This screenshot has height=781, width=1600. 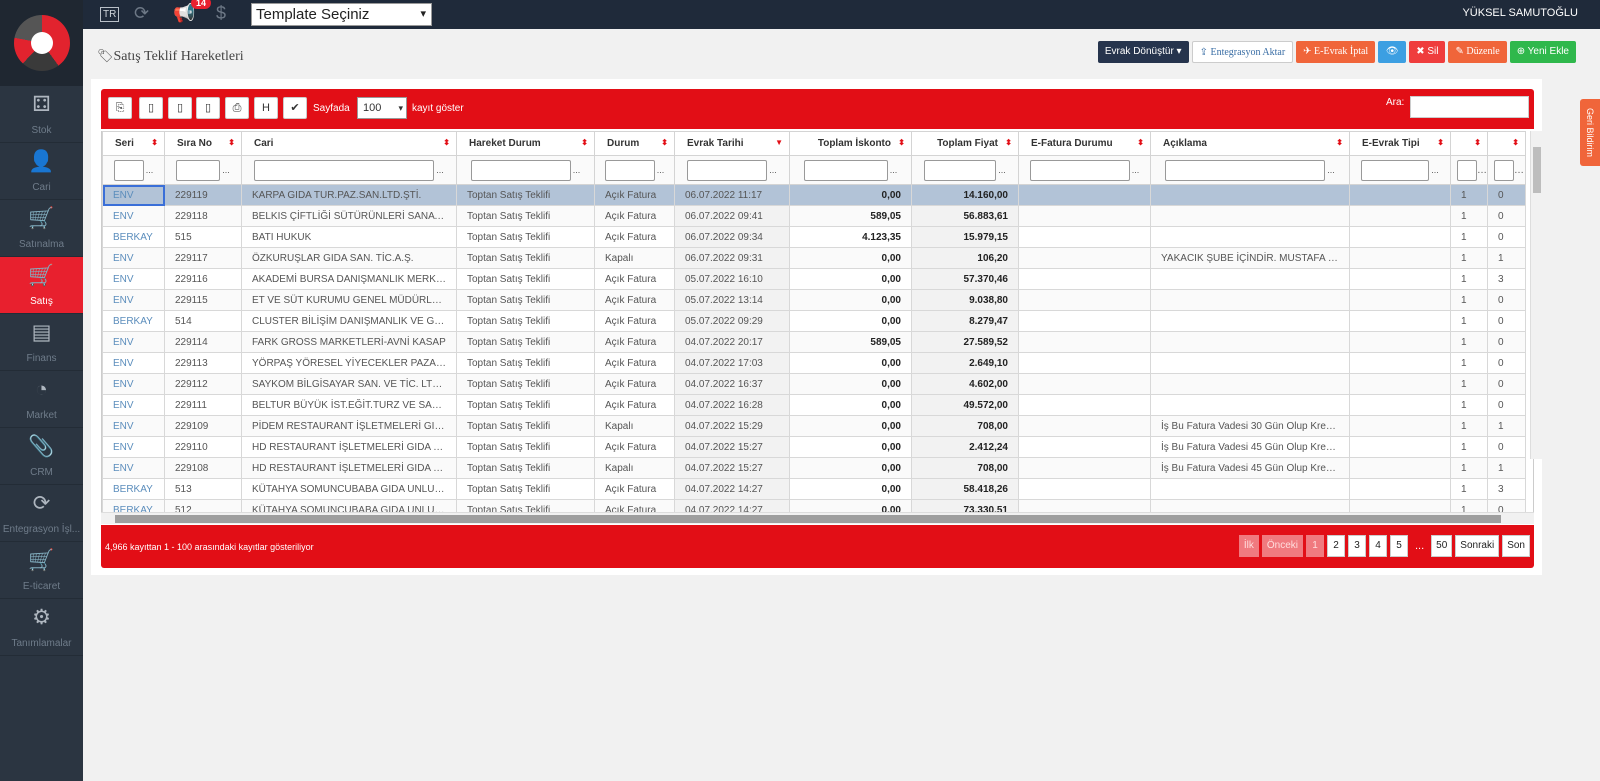 What do you see at coordinates (1477, 546) in the screenshot?
I see `next-page-button: Sonraki` at bounding box center [1477, 546].